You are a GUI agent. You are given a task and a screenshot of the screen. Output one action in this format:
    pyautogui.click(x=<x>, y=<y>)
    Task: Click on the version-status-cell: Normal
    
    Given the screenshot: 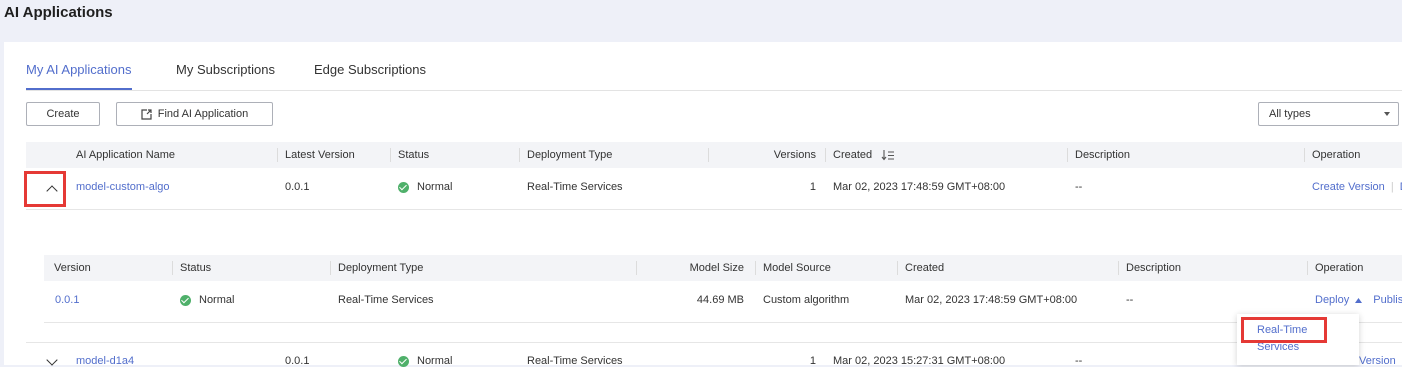 What is the action you would take?
    pyautogui.click(x=207, y=300)
    